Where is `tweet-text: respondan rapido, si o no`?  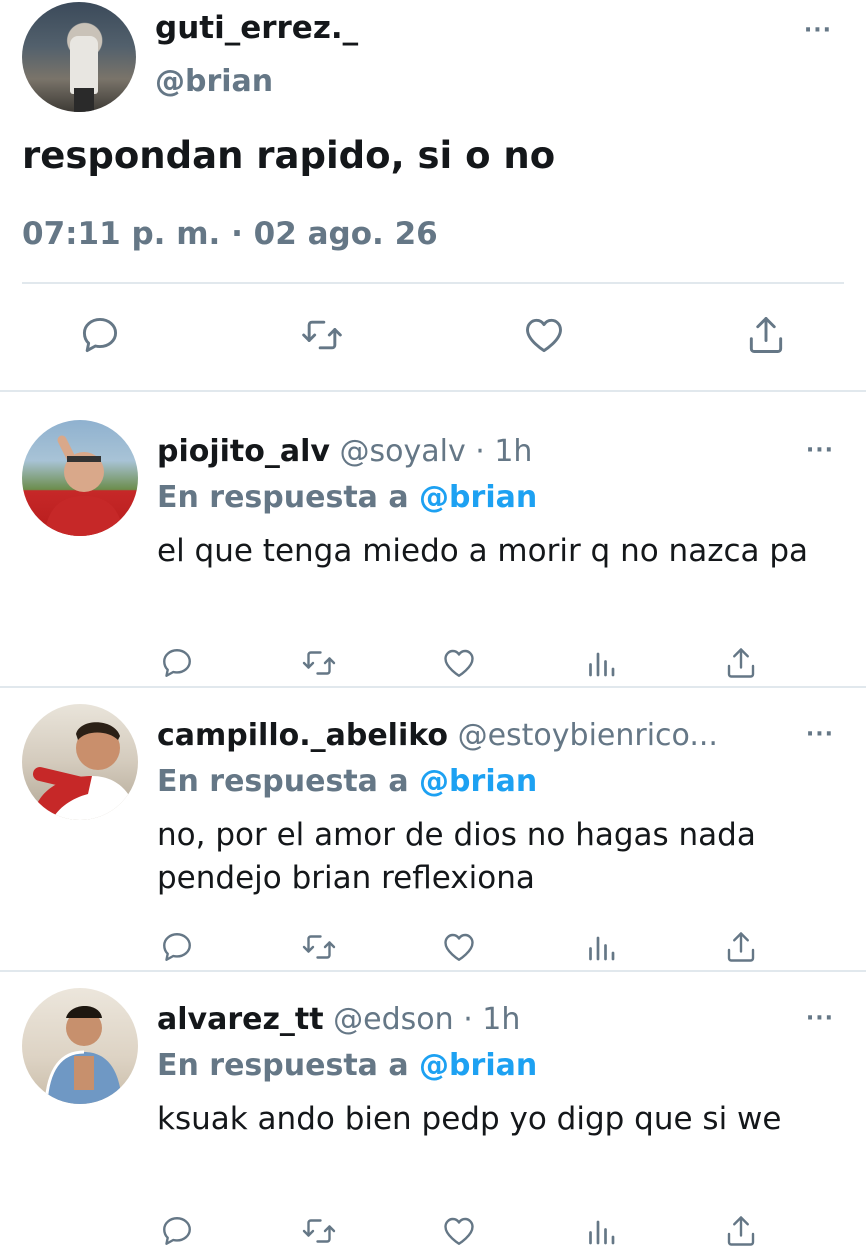
tweet-text: respondan rapido, si o no is located at coordinates (289, 155).